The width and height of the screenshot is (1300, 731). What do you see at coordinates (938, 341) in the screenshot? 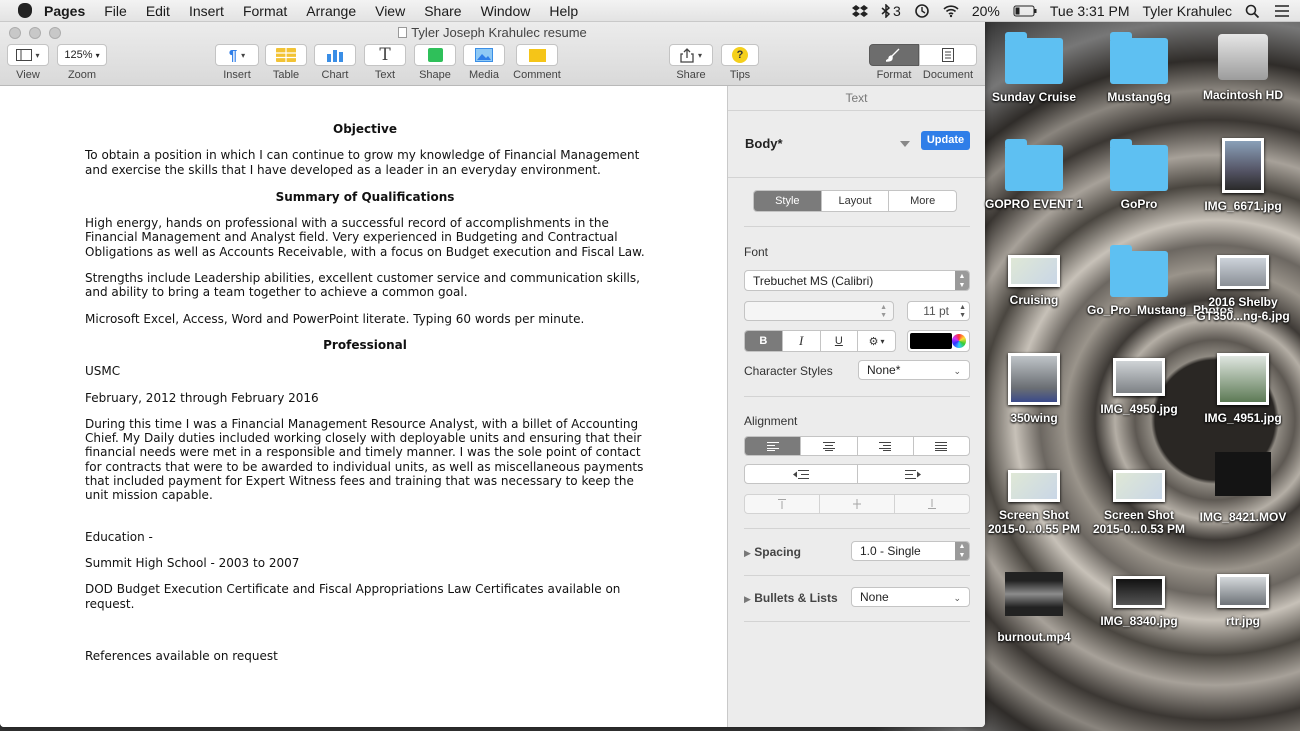
I see `text-color-well` at bounding box center [938, 341].